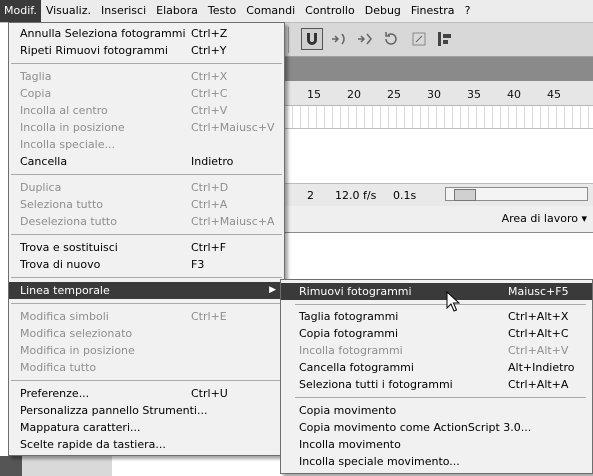 The image size is (593, 476). Describe the element at coordinates (146, 221) in the screenshot. I see `menu-item-deseleziona-tutto: Deseleziona tutto Ctrl+Maiusc+A` at that location.